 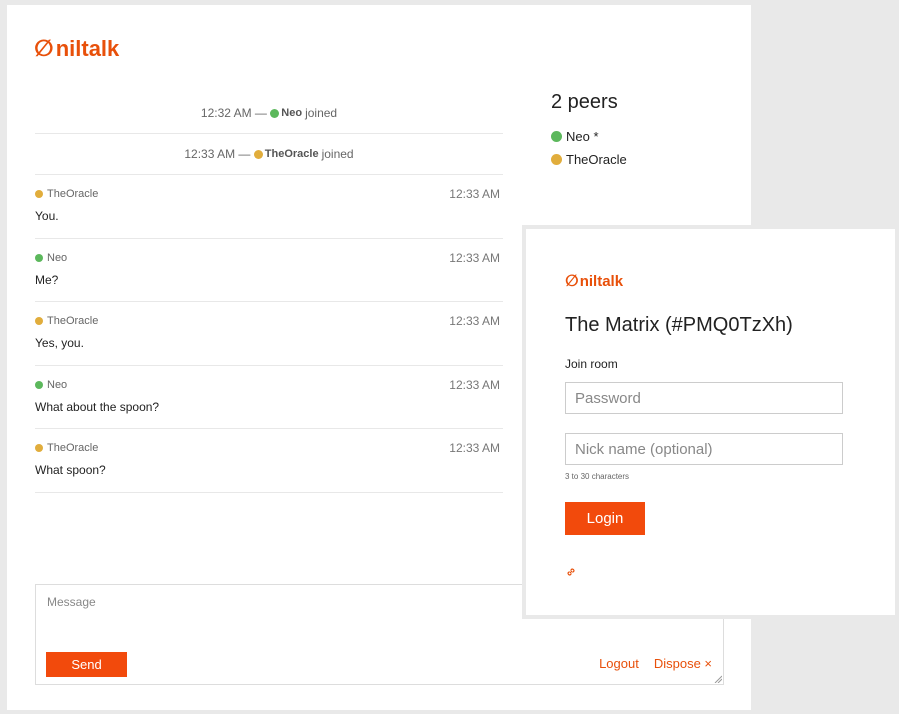 What do you see at coordinates (718, 679) in the screenshot?
I see `resize-grip-icon` at bounding box center [718, 679].